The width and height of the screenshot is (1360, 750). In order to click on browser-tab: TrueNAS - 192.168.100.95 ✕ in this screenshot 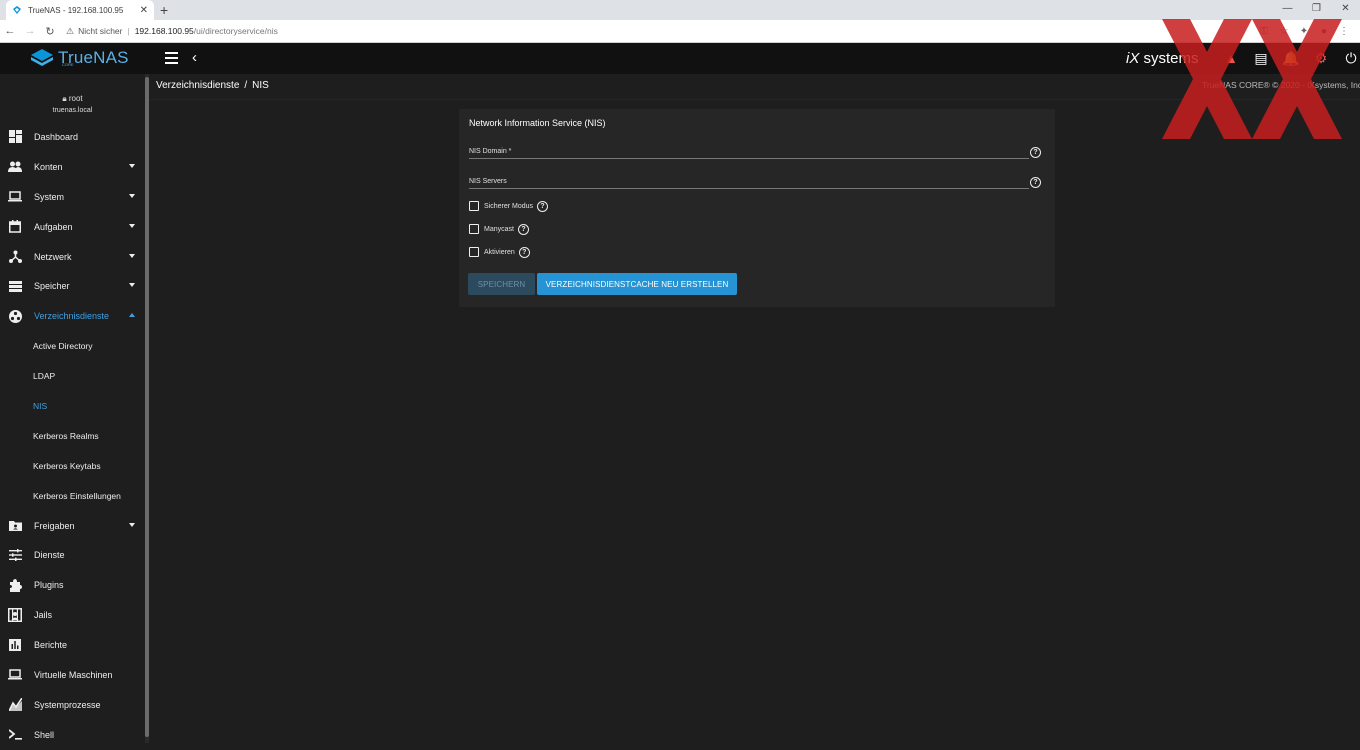, I will do `click(80, 10)`.